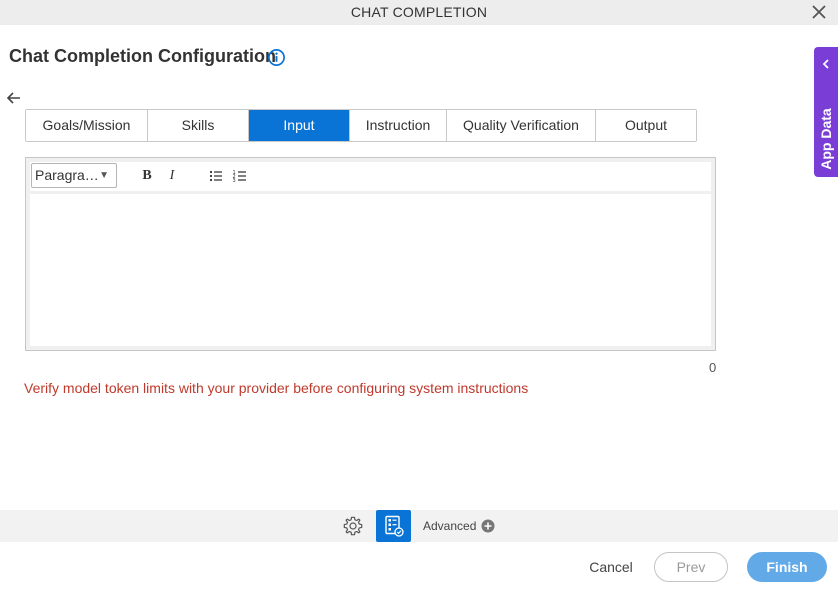 Image resolution: width=838 pixels, height=590 pixels. What do you see at coordinates (147, 176) in the screenshot?
I see `bold-button: B` at bounding box center [147, 176].